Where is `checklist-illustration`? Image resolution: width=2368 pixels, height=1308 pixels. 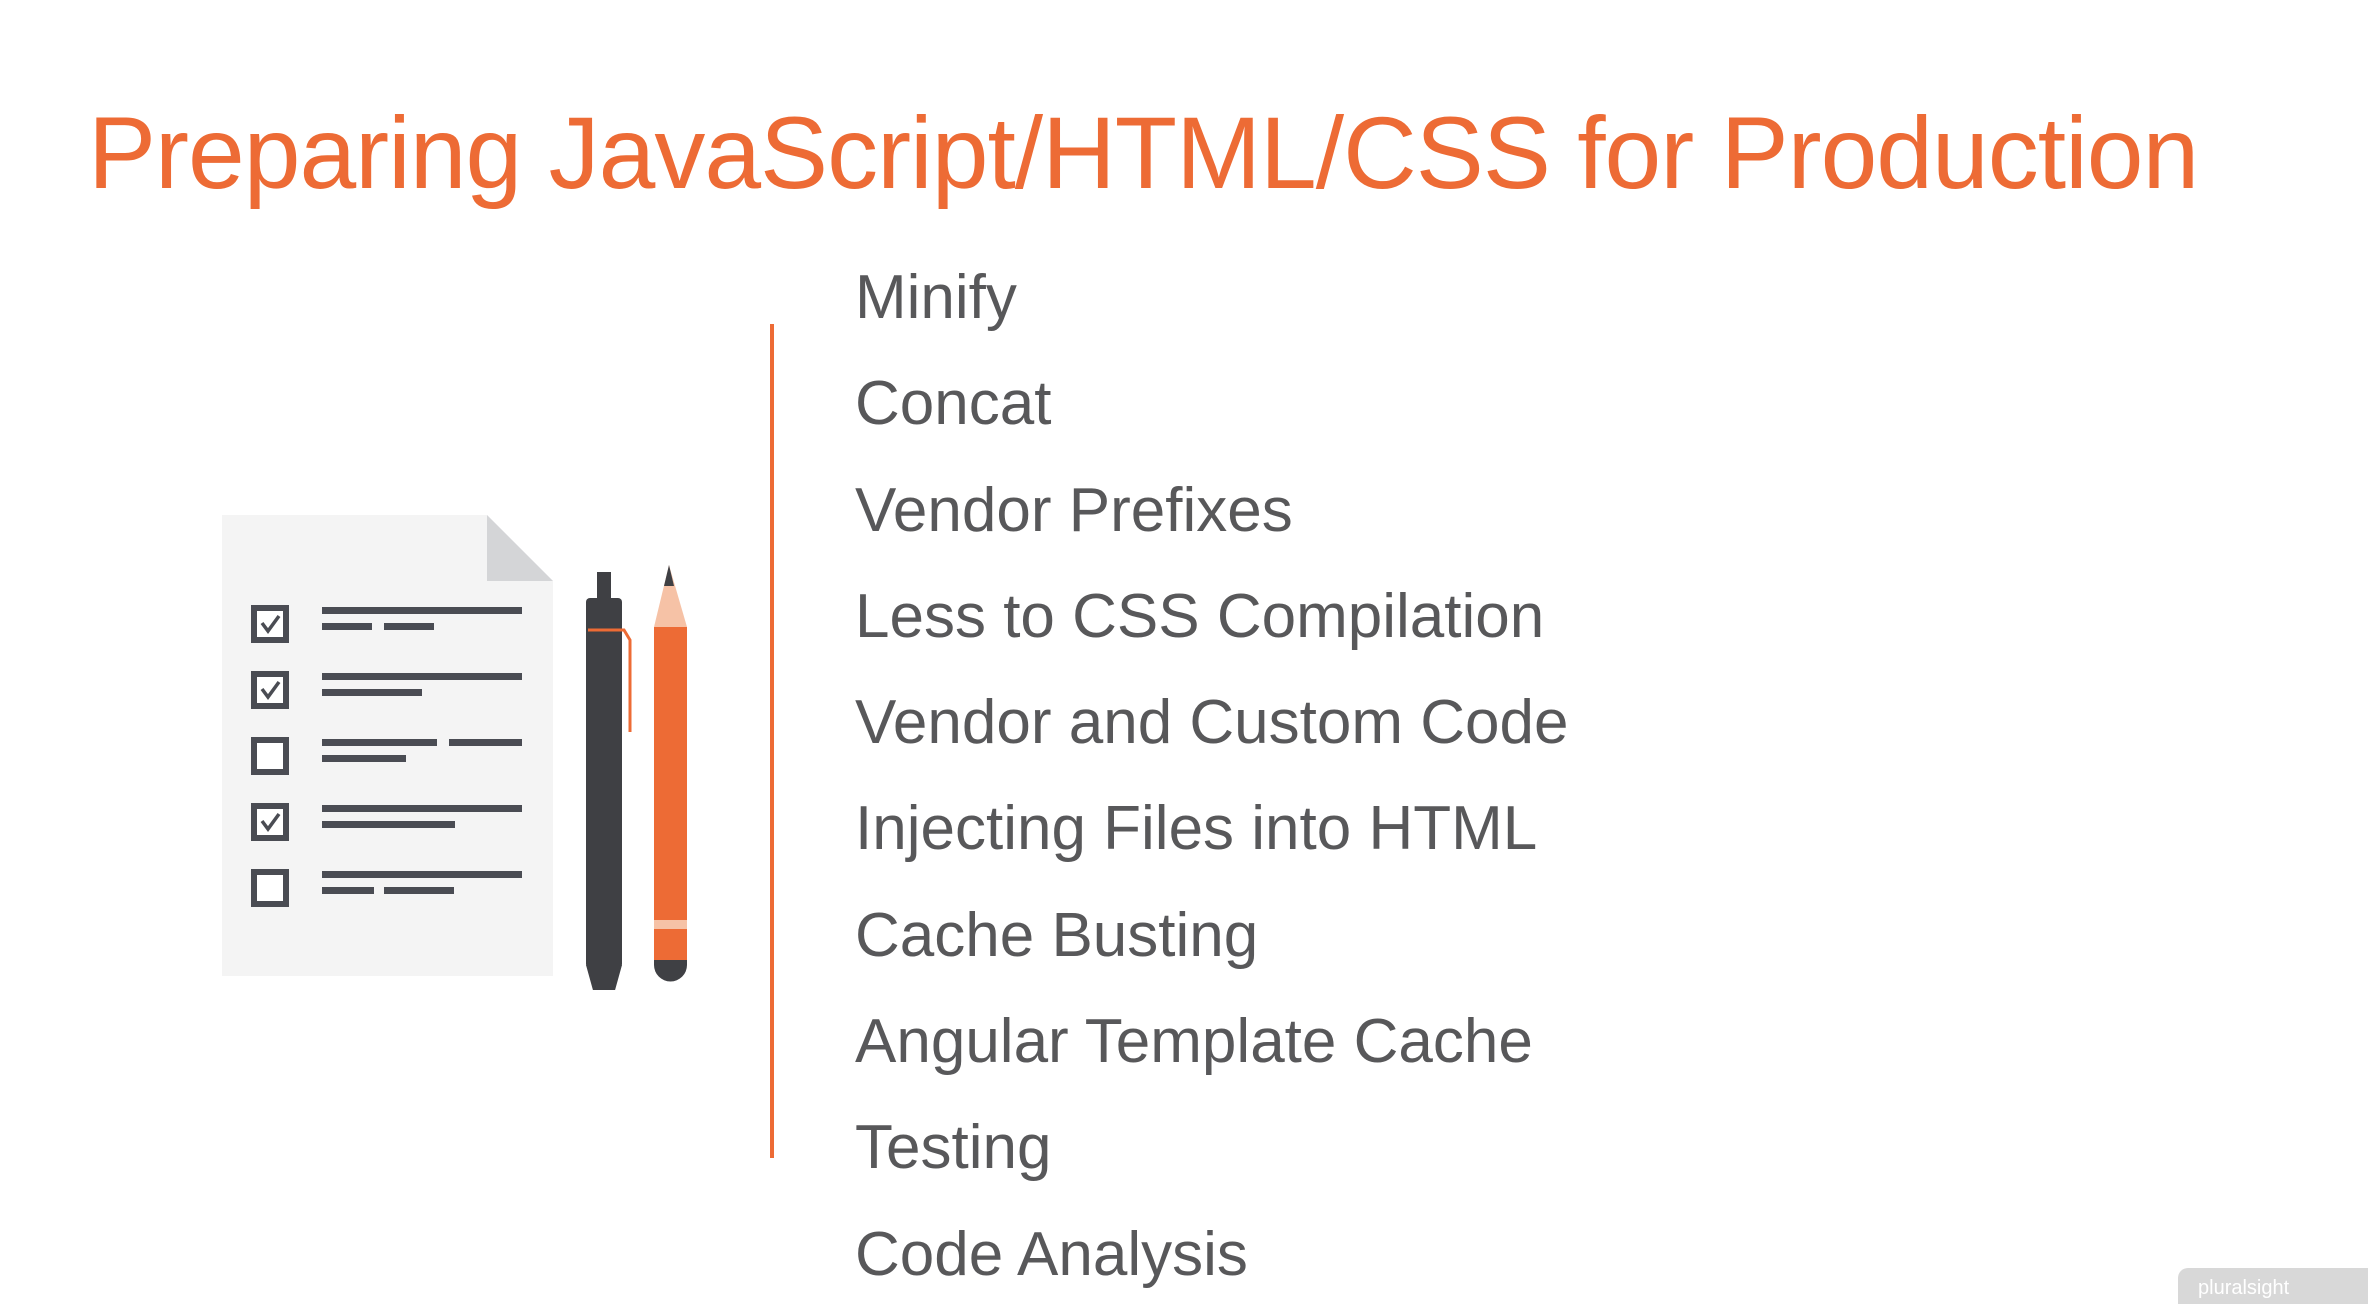 checklist-illustration is located at coordinates (462, 770).